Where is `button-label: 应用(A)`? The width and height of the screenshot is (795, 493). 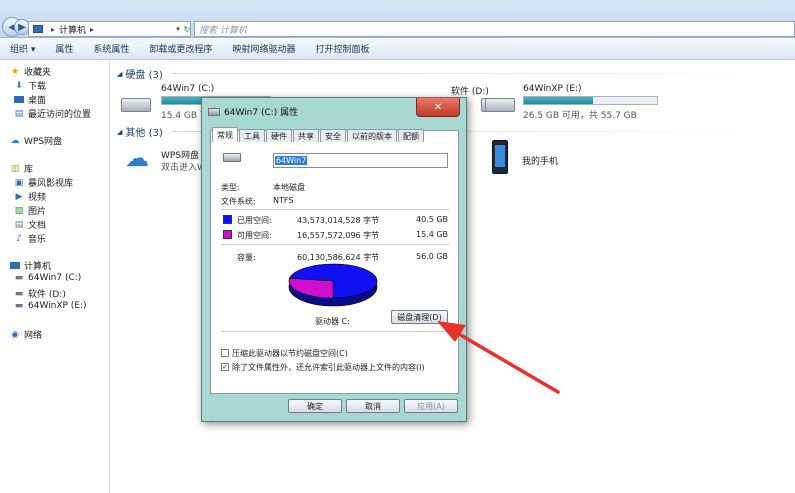 button-label: 应用(A) is located at coordinates (431, 406).